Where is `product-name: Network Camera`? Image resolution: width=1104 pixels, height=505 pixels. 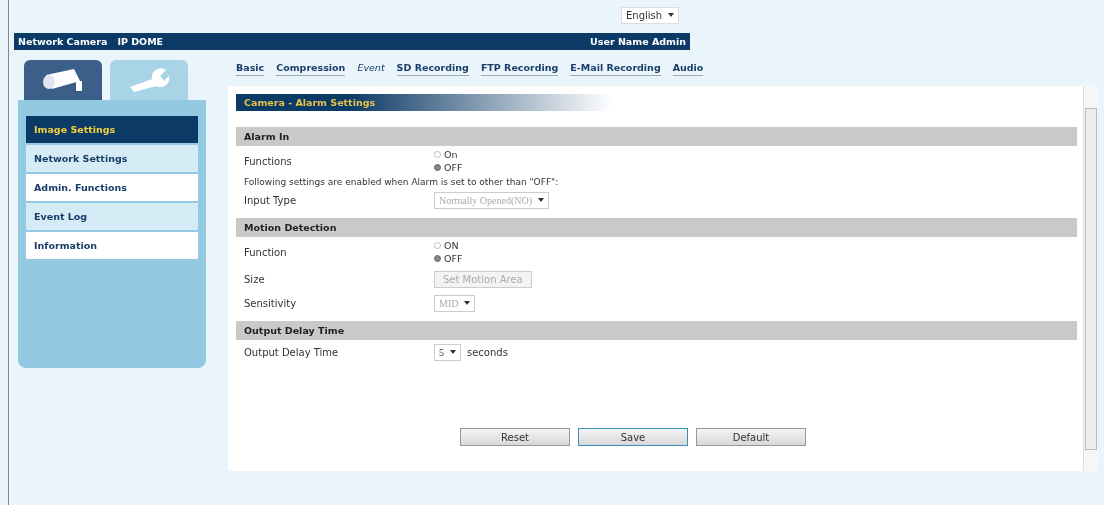 product-name: Network Camera is located at coordinates (63, 41).